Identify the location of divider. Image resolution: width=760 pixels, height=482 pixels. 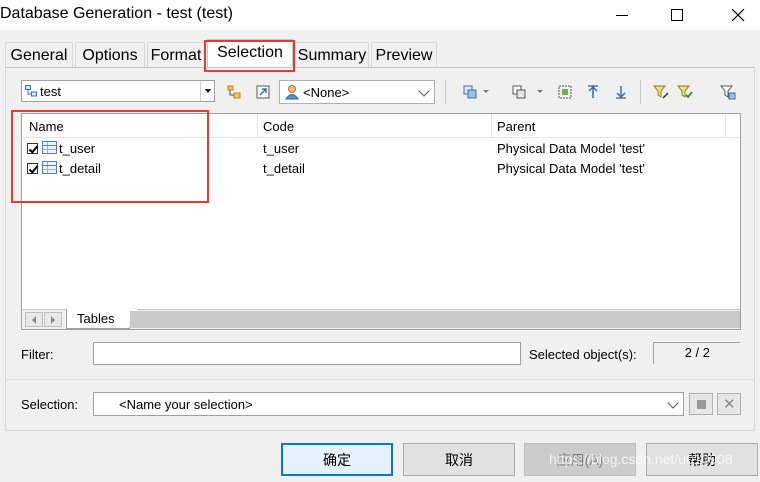
(380, 379).